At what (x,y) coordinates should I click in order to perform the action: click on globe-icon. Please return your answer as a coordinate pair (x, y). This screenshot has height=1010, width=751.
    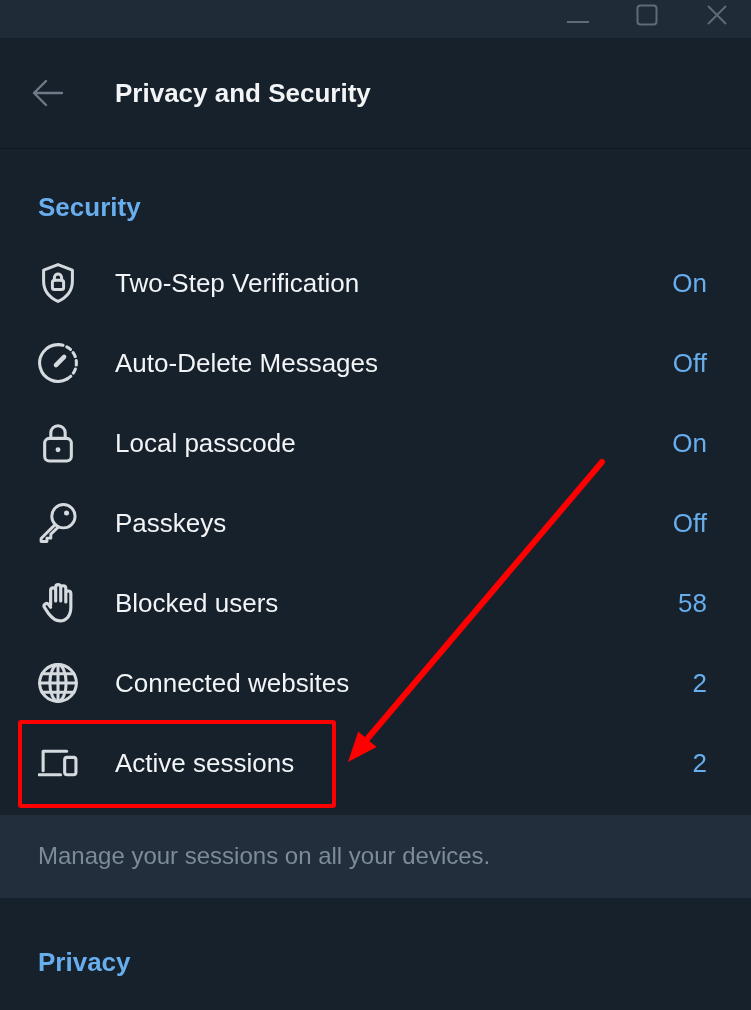
    Looking at the image, I should click on (58, 683).